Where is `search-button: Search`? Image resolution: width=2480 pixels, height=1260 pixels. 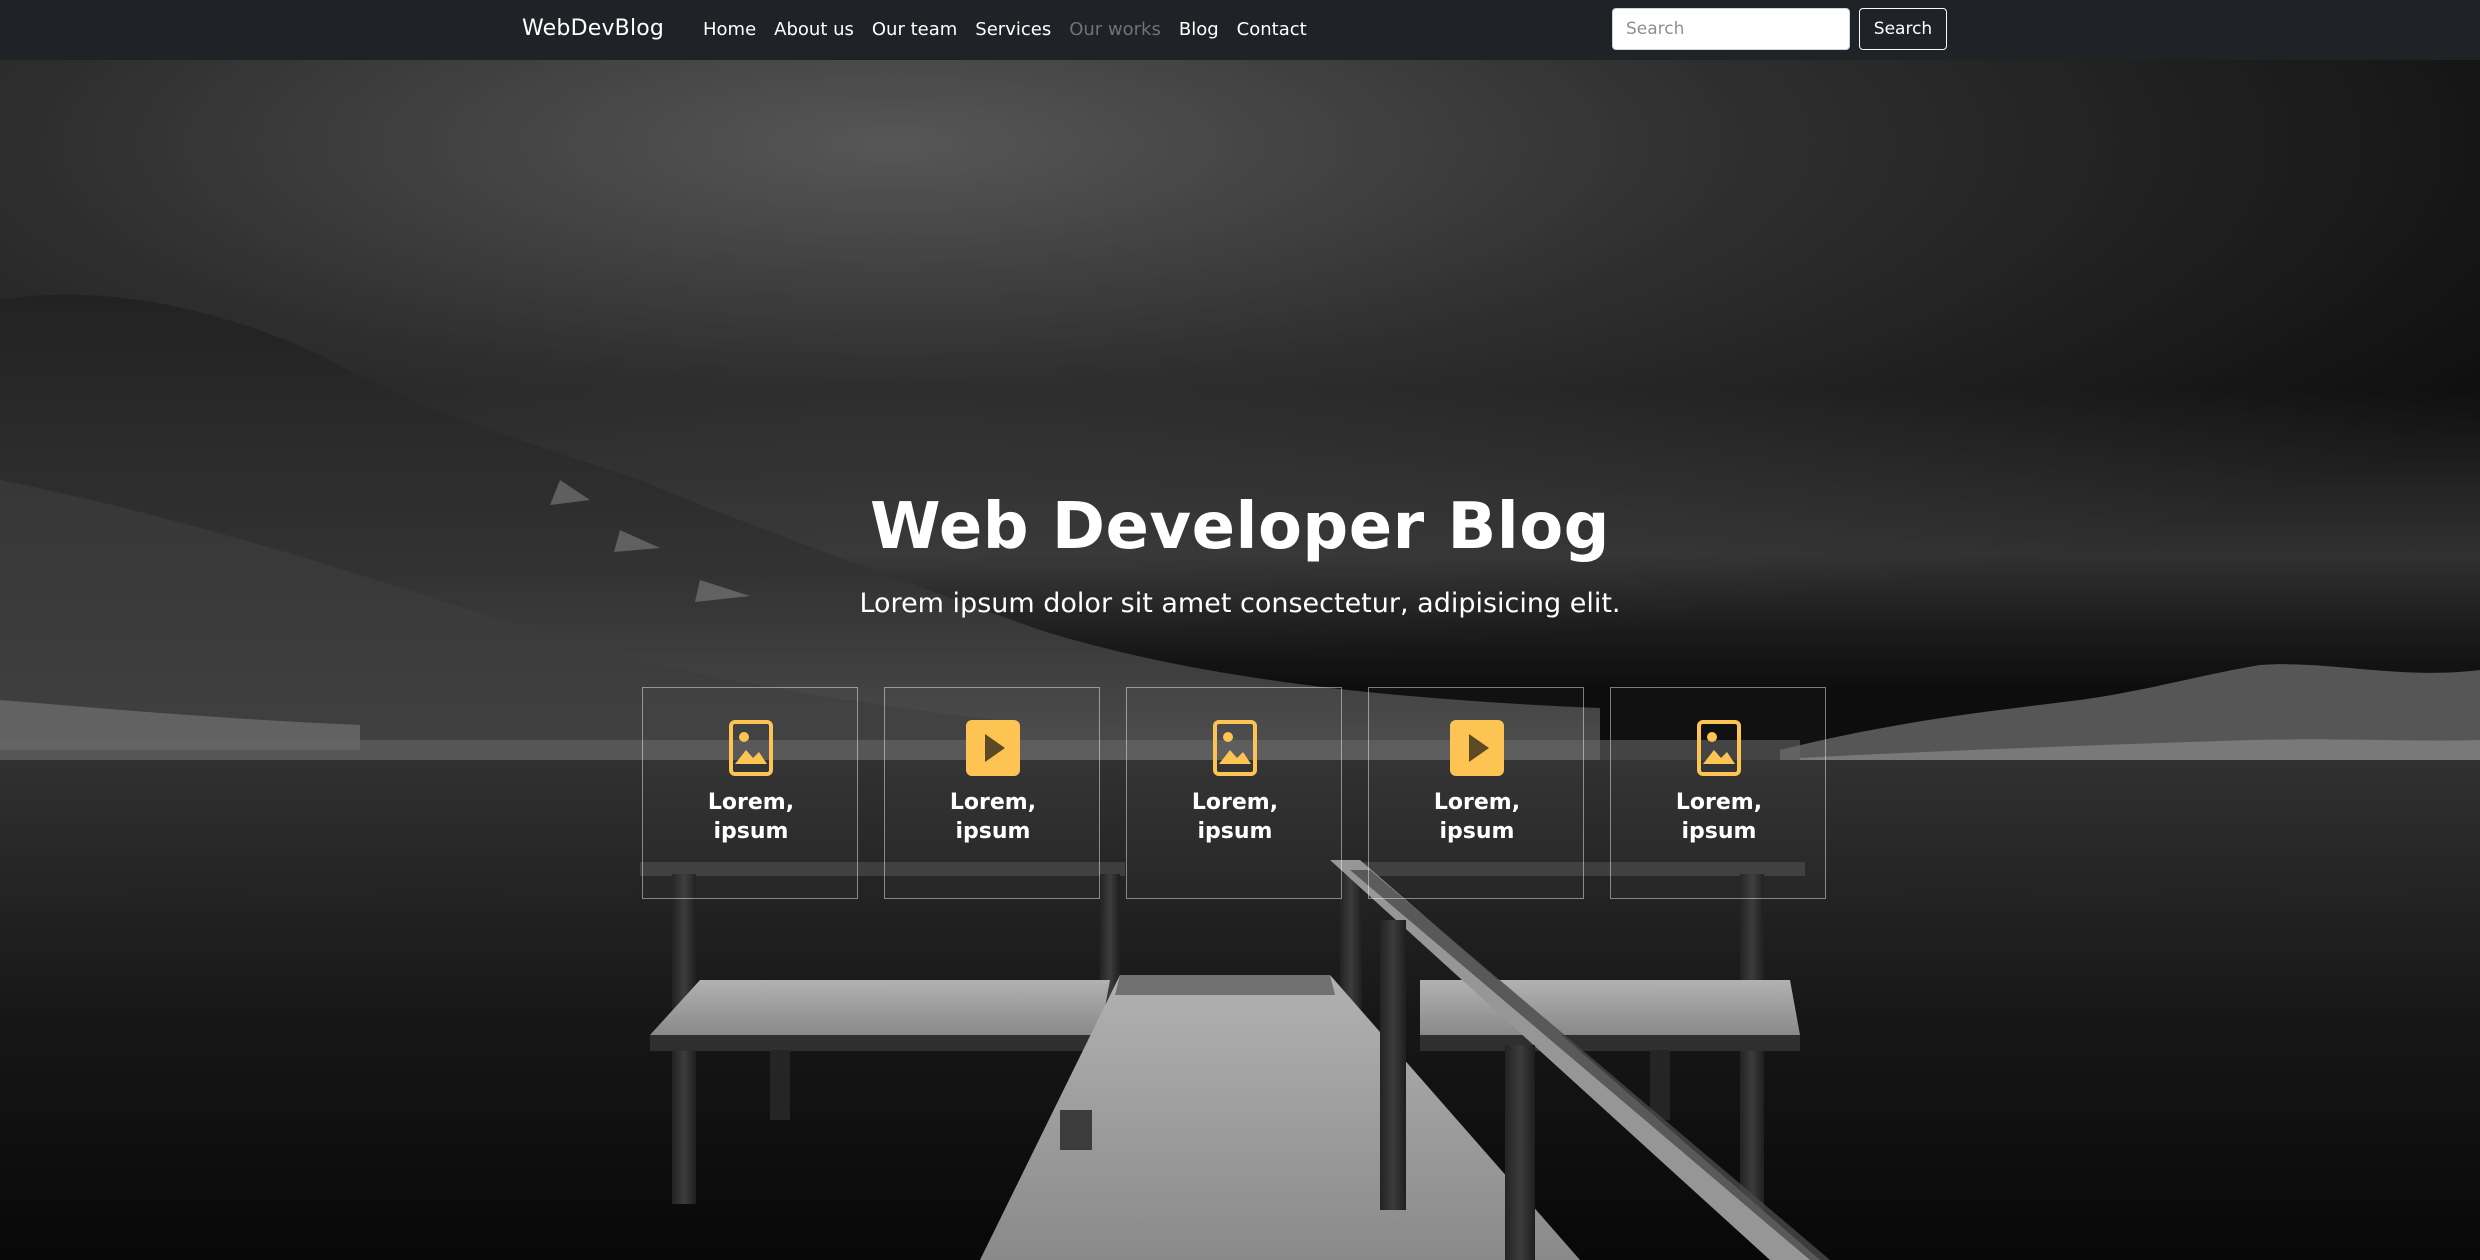 search-button: Search is located at coordinates (1903, 29).